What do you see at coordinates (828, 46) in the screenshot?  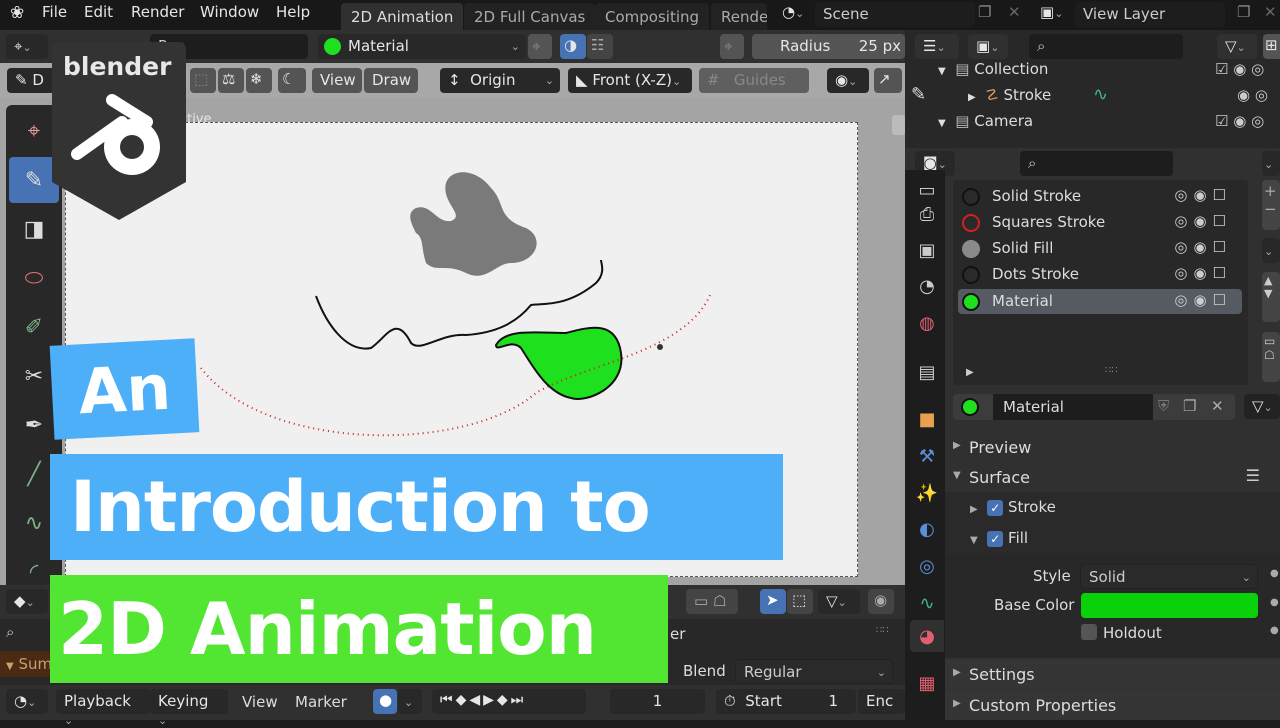 I see `radius-field: Radius 25 px` at bounding box center [828, 46].